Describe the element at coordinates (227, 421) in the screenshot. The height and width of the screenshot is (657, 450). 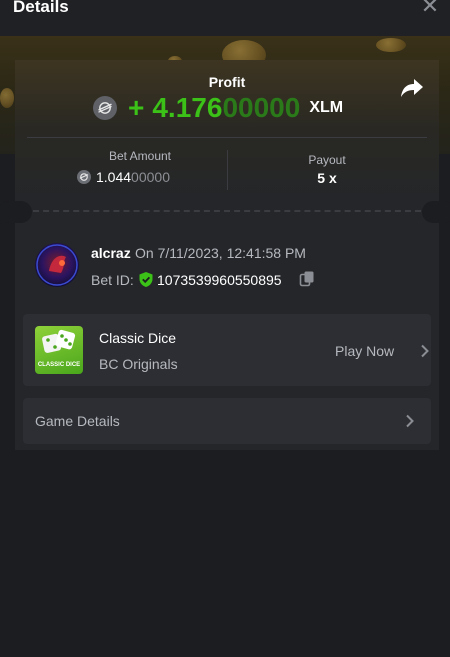
I see `game-details-row: Game Details` at that location.